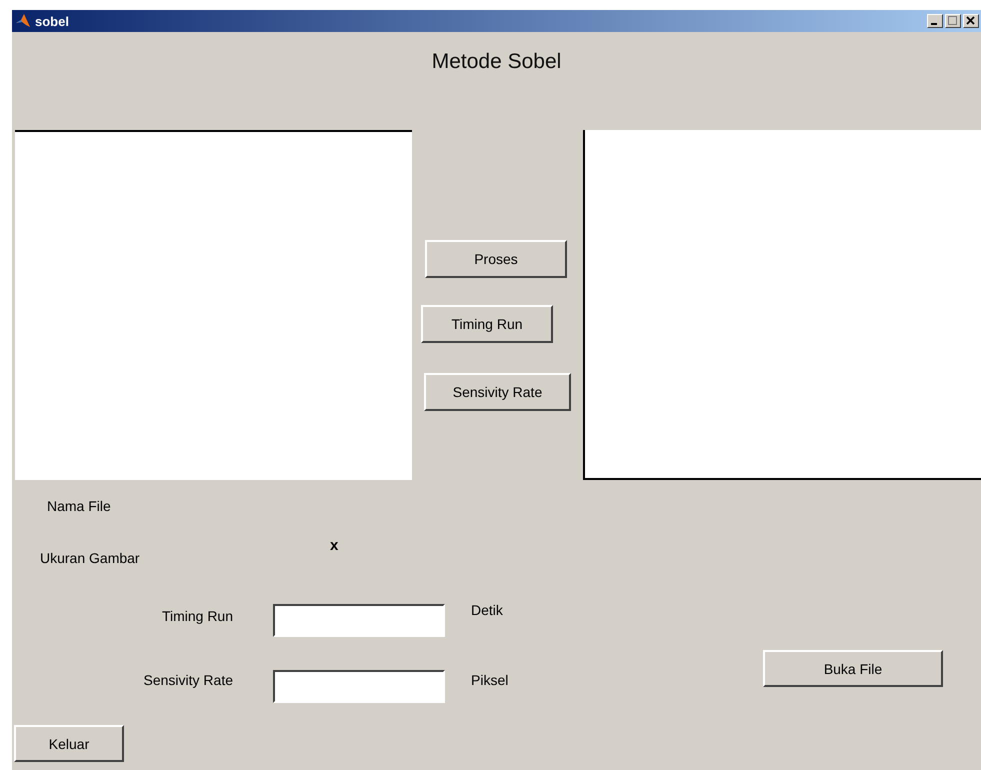 Image resolution: width=981 pixels, height=770 pixels. Describe the element at coordinates (188, 680) in the screenshot. I see `field-label: Sensivity Rate` at that location.